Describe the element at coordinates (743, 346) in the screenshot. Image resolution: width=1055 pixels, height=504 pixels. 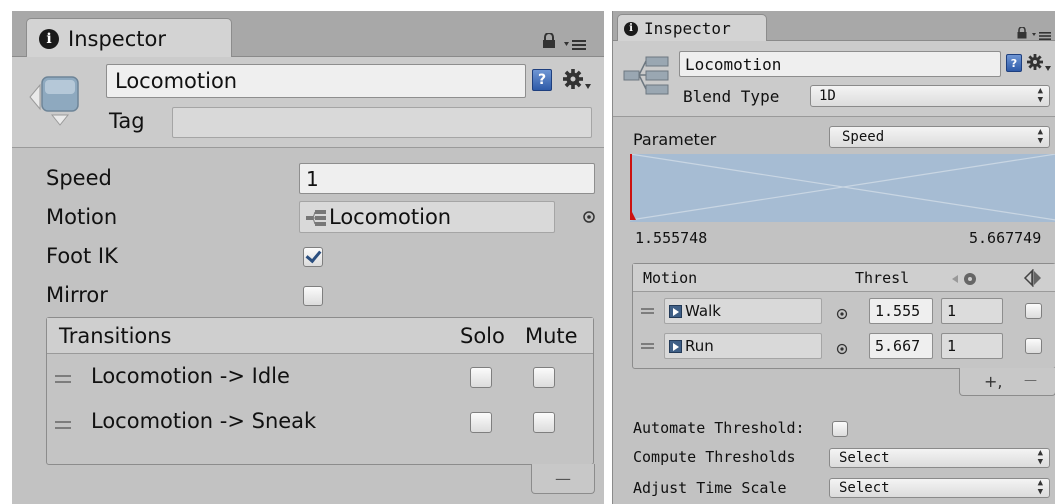
I see `motion-clip-field: Run` at that location.